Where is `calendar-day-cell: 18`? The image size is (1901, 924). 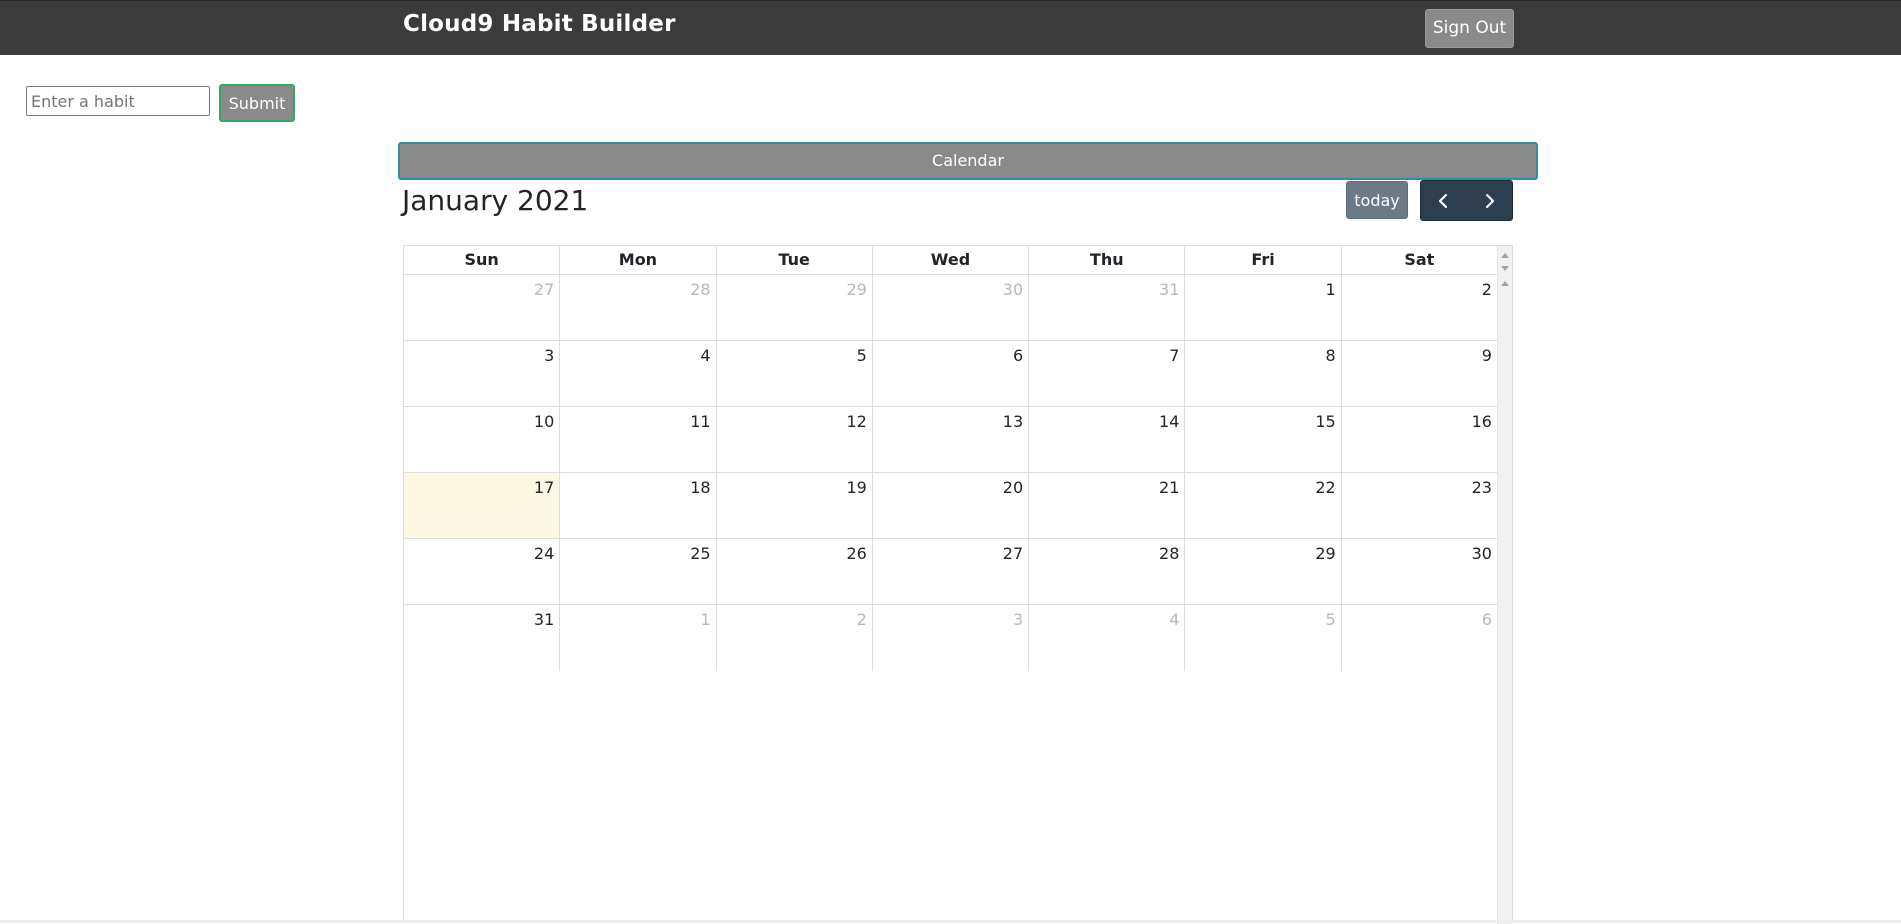 calendar-day-cell: 18 is located at coordinates (638, 505).